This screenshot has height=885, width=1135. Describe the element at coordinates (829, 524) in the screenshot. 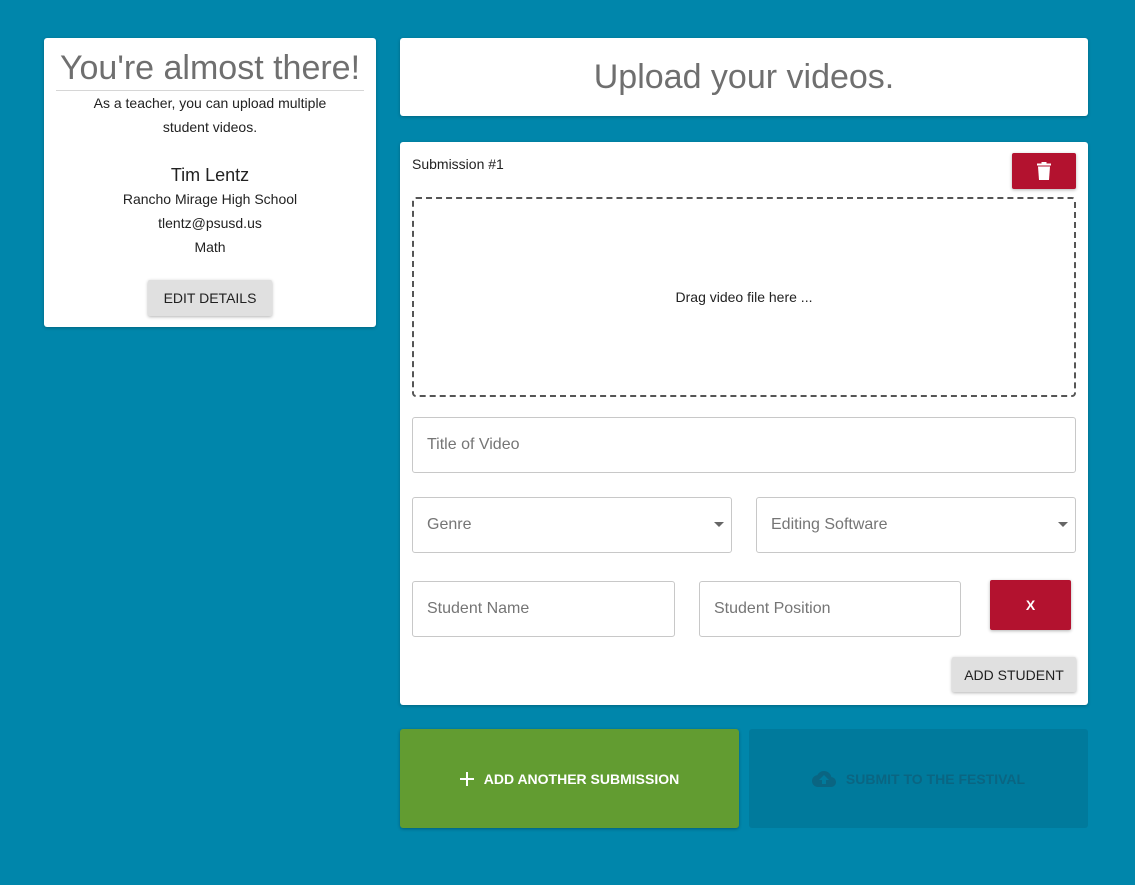

I see `editing-software-label: Editing Software` at that location.